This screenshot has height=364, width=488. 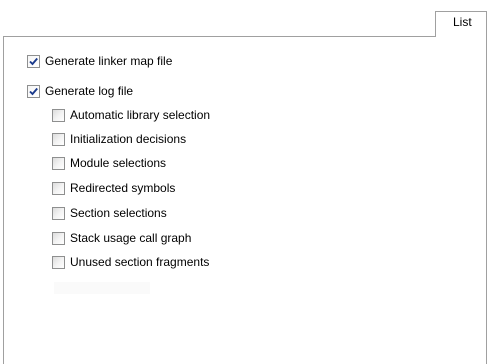 I want to click on automatic-library-selection-label: Automatic library selection, so click(x=140, y=115).